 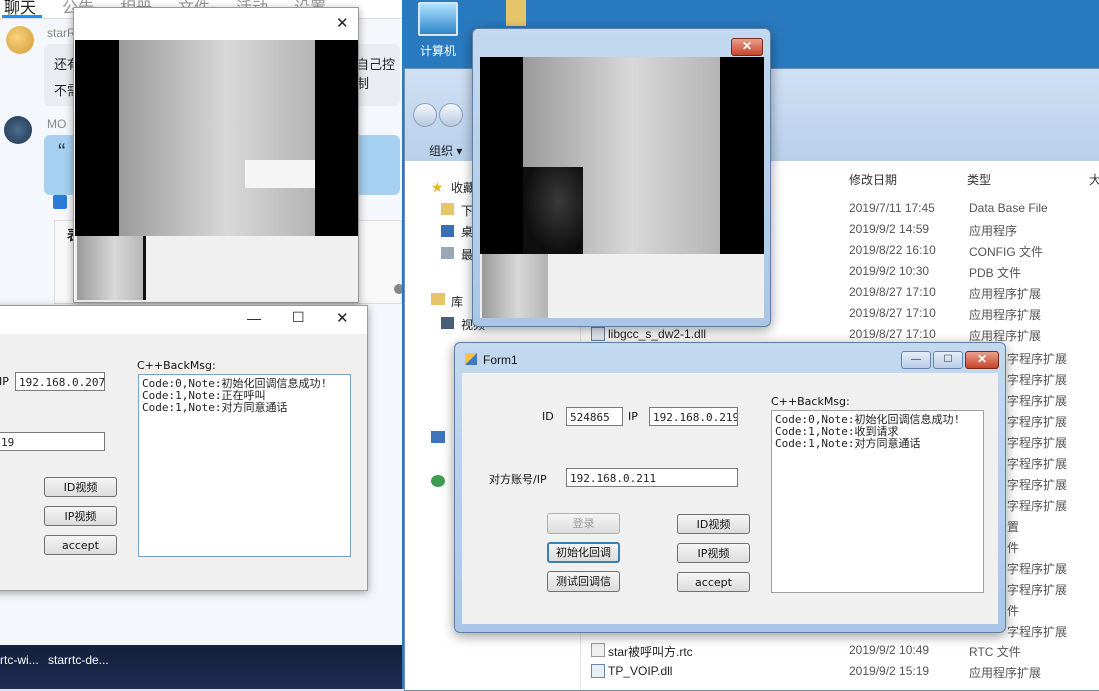 What do you see at coordinates (425, 115) in the screenshot?
I see `back-icon` at bounding box center [425, 115].